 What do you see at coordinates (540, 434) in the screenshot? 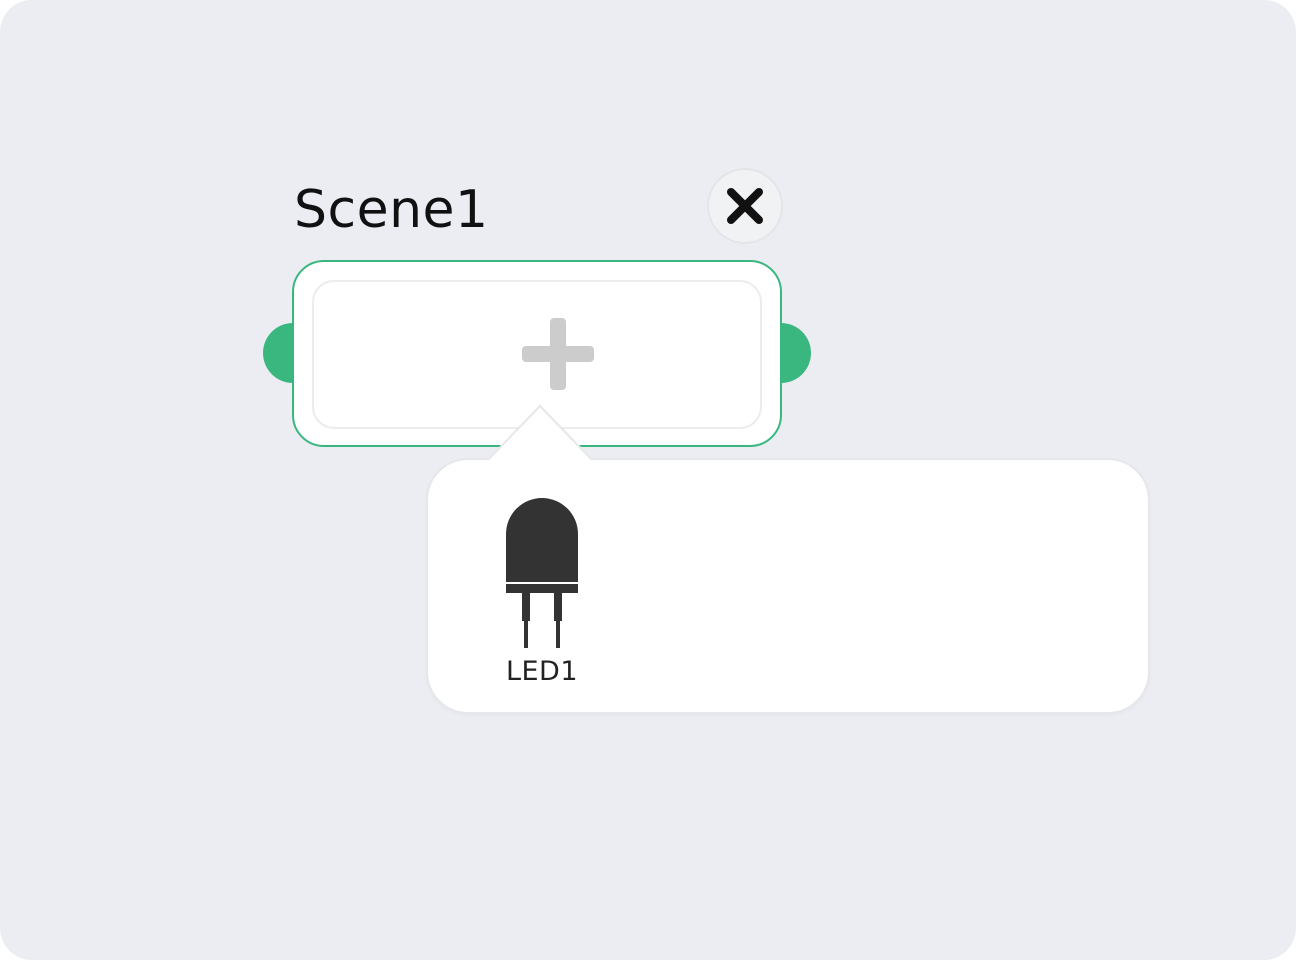
I see `popover-arrow` at bounding box center [540, 434].